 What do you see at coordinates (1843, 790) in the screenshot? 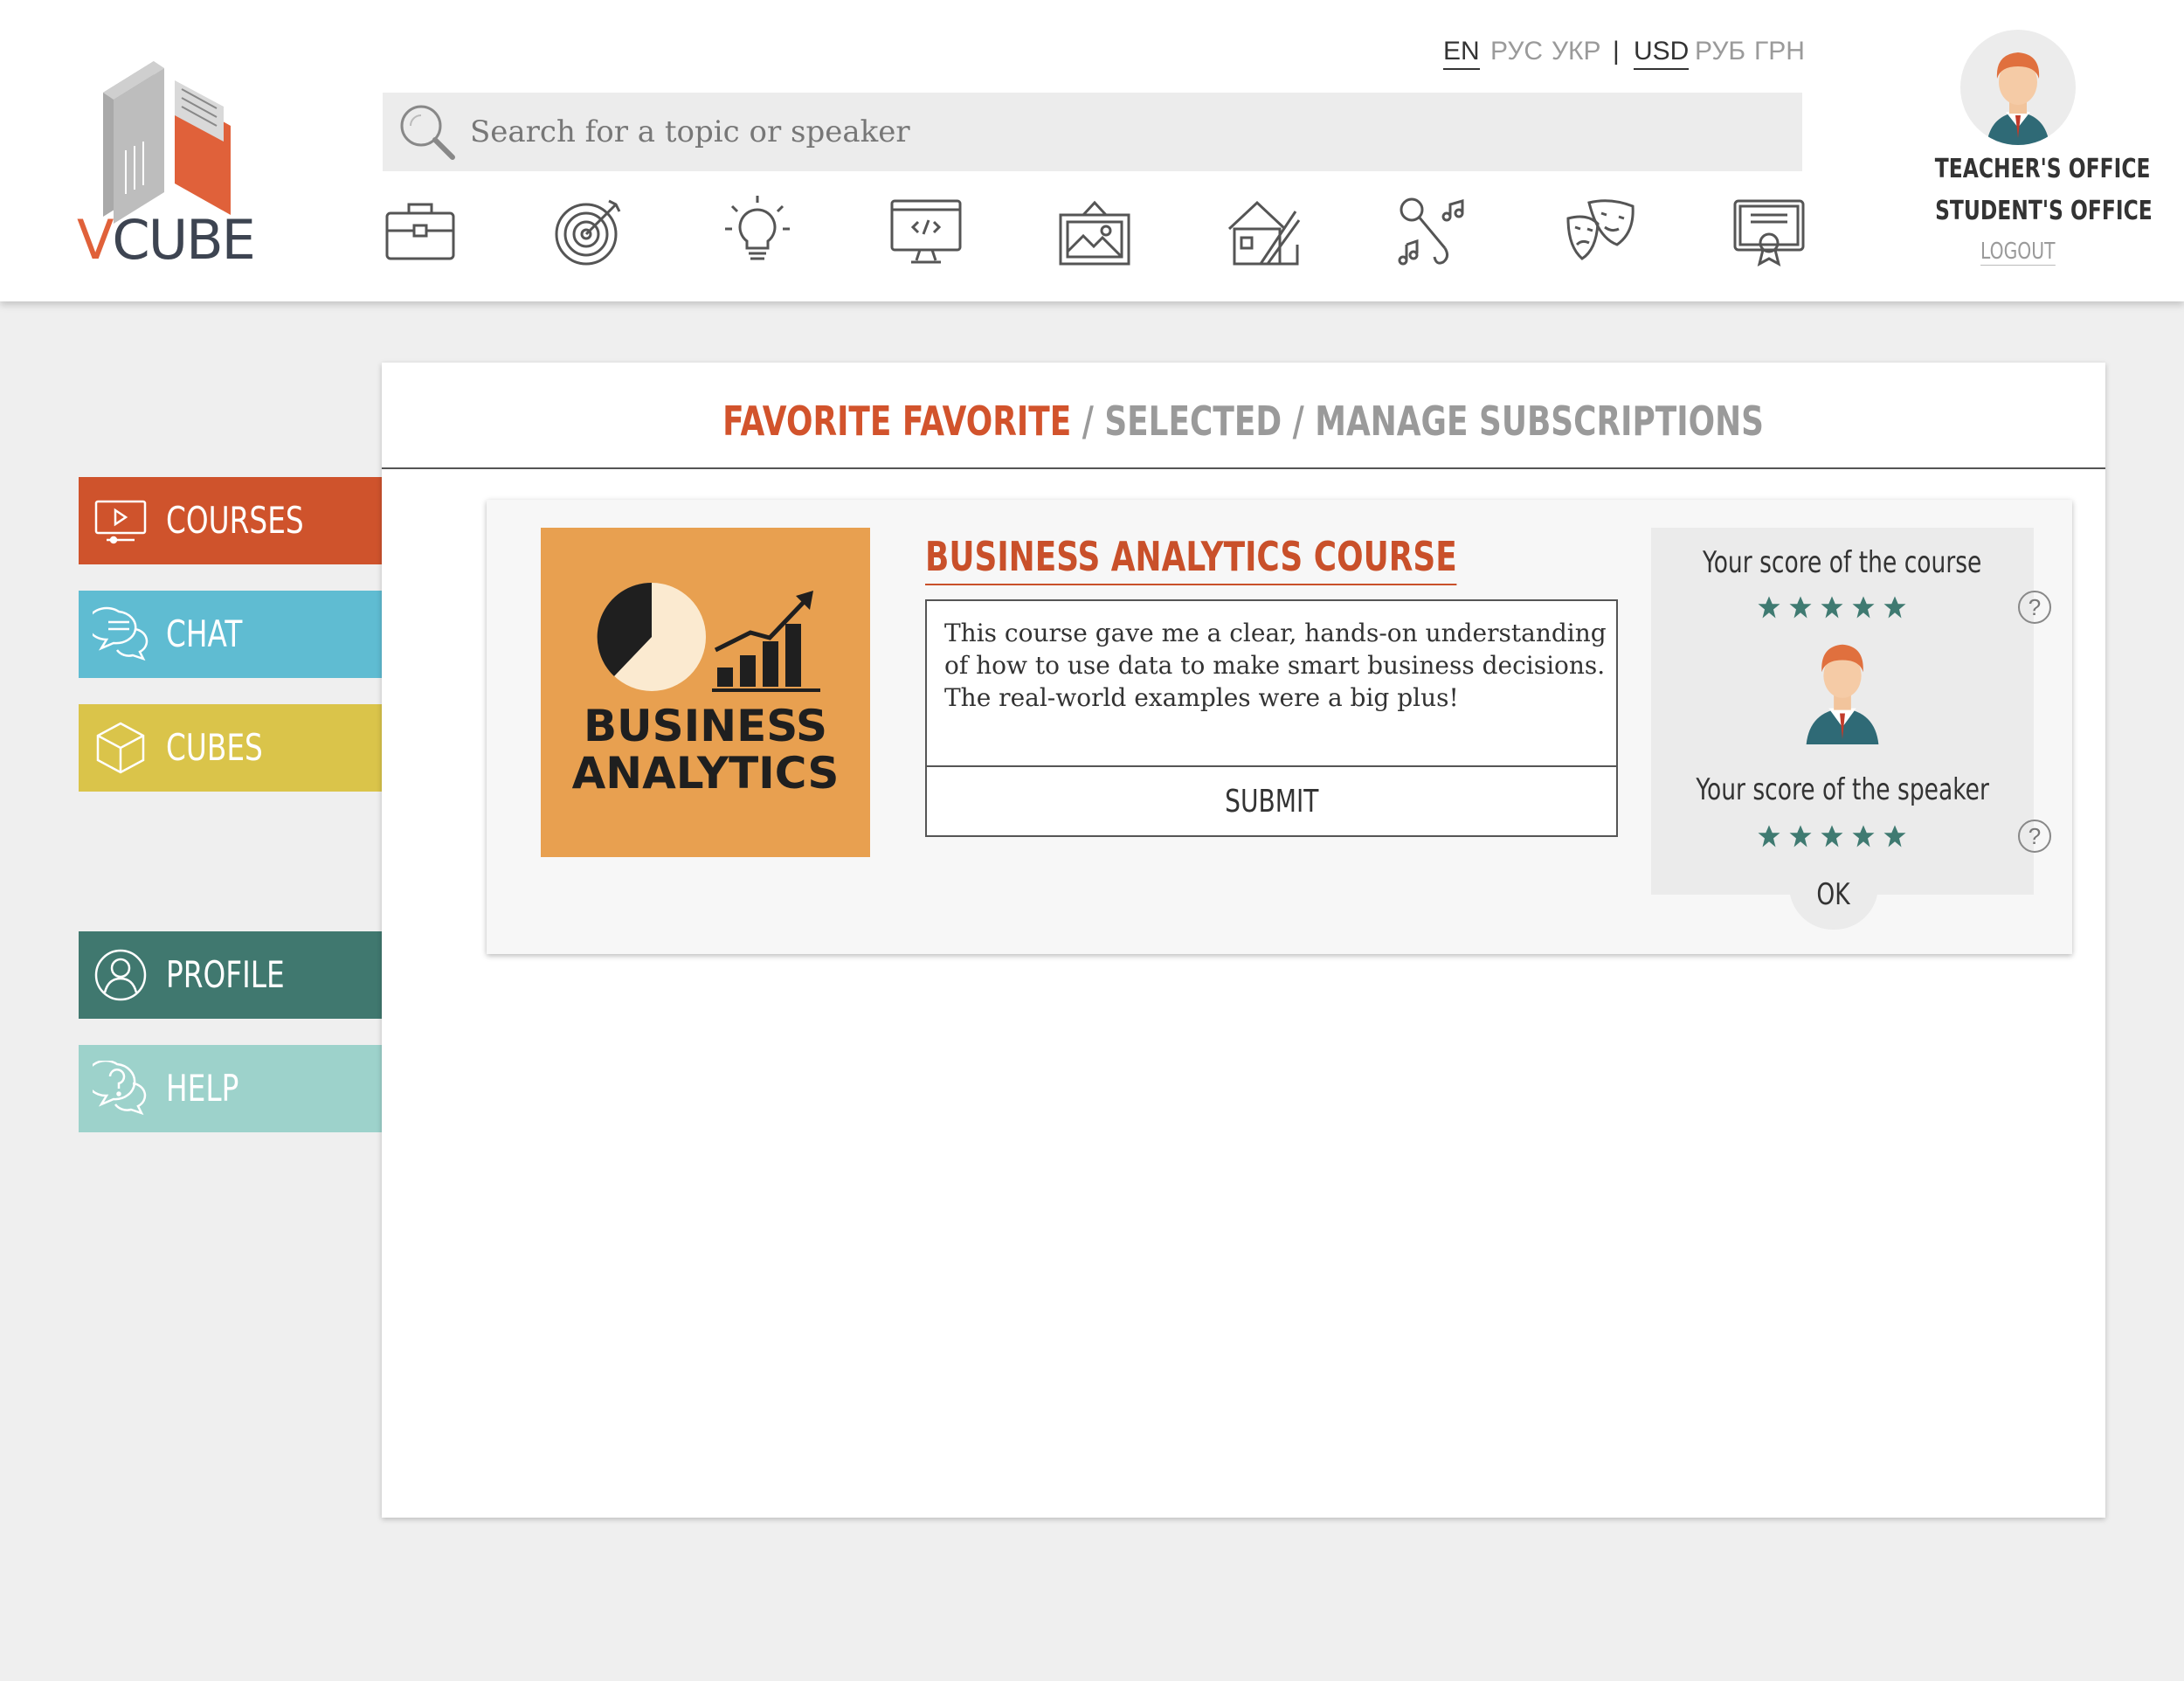
I see `speaker-score-label: Your score of the speaker` at bounding box center [1843, 790].